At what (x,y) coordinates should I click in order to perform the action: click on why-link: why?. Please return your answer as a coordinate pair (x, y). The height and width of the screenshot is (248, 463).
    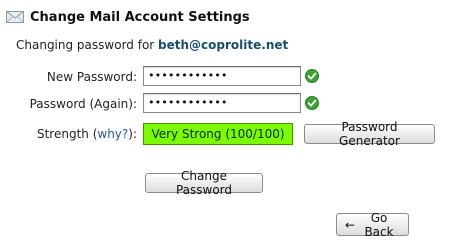
    Looking at the image, I should click on (112, 134).